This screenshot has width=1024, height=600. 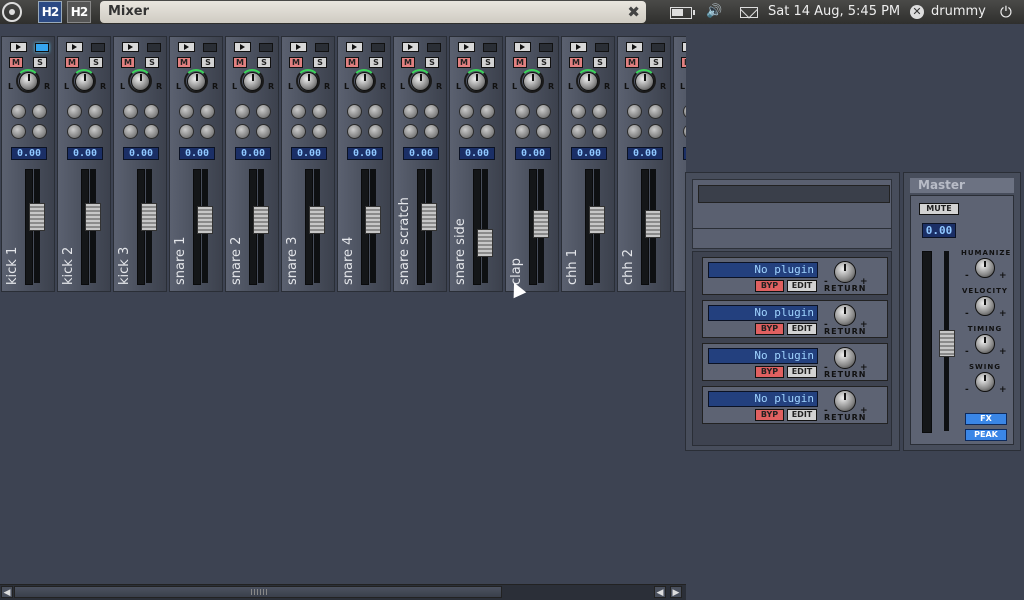 I want to click on instrument-name: kick 2, so click(x=70, y=226).